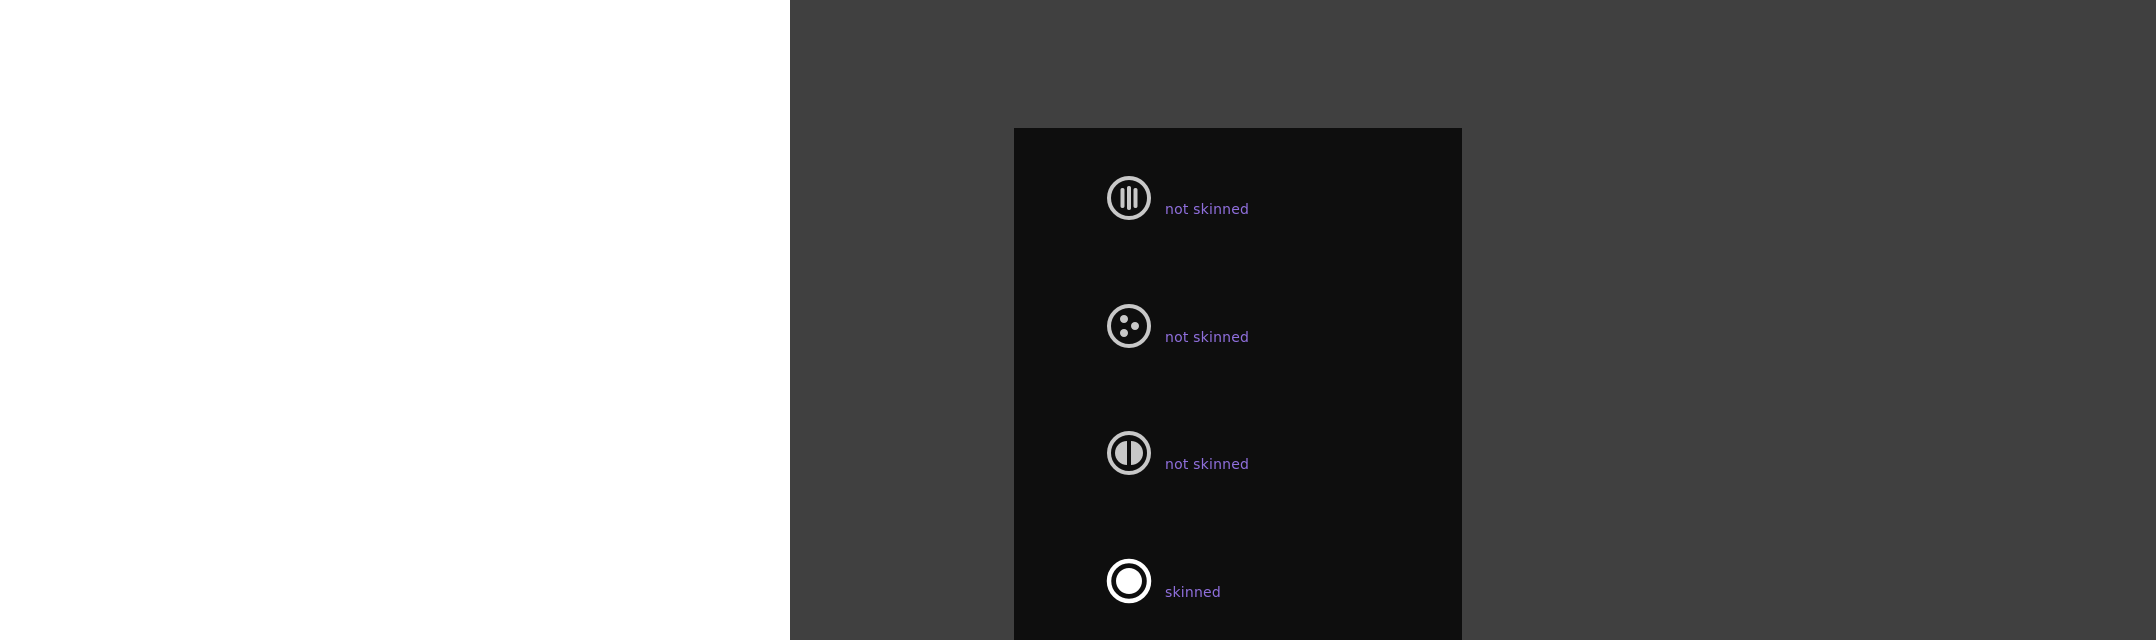  I want to click on half-circle-icon, so click(1129, 453).